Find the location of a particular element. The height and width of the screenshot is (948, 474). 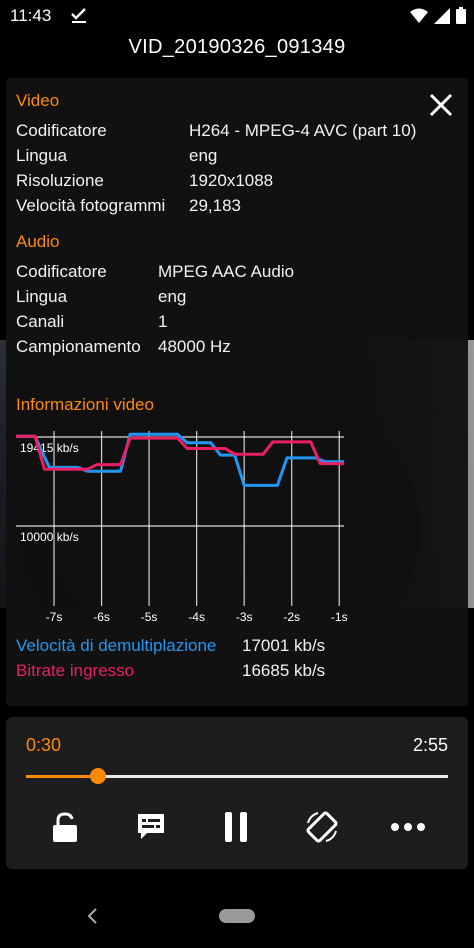

battery-icon is located at coordinates (461, 15).